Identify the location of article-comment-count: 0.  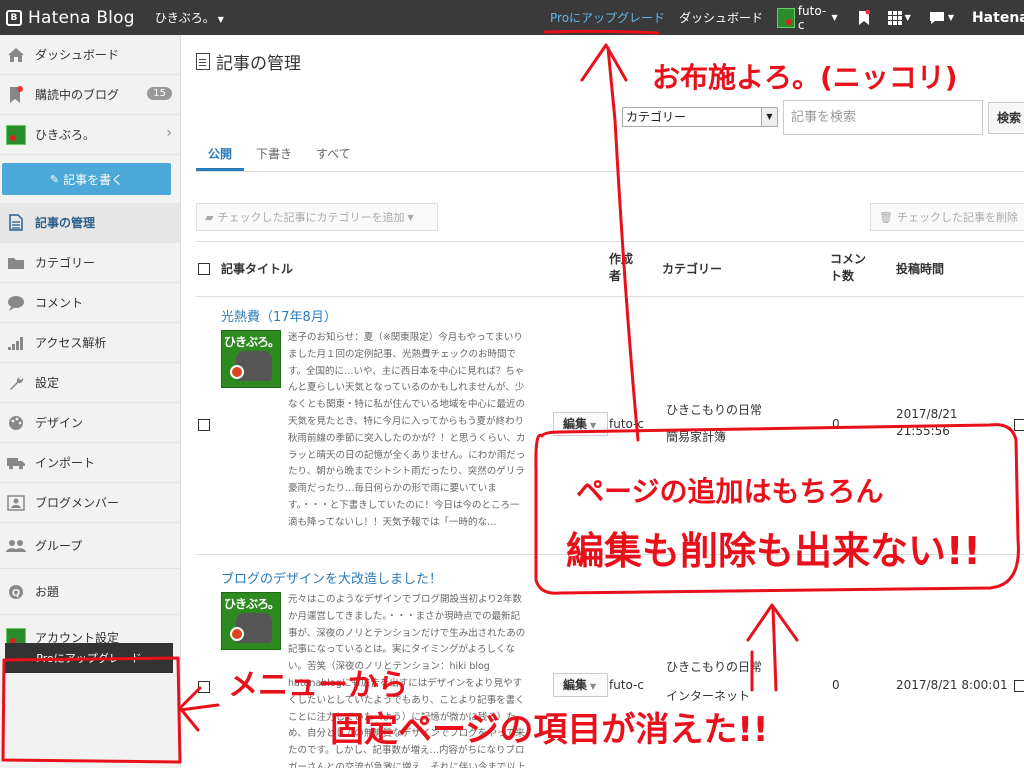
(836, 685).